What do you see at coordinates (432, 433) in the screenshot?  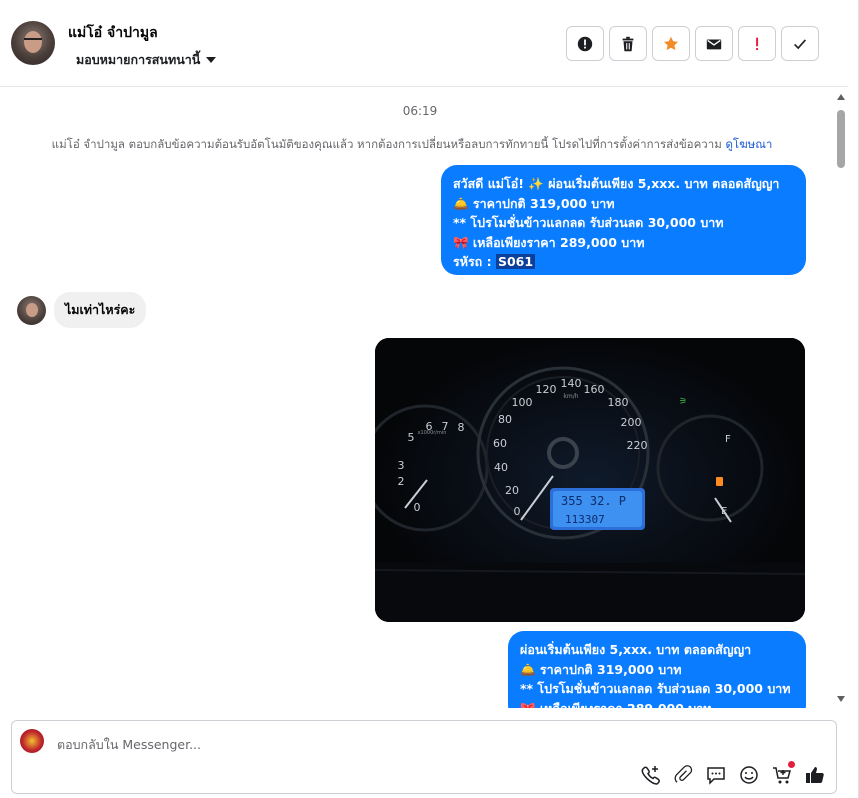 I see `tach-unit: x1000r/min` at bounding box center [432, 433].